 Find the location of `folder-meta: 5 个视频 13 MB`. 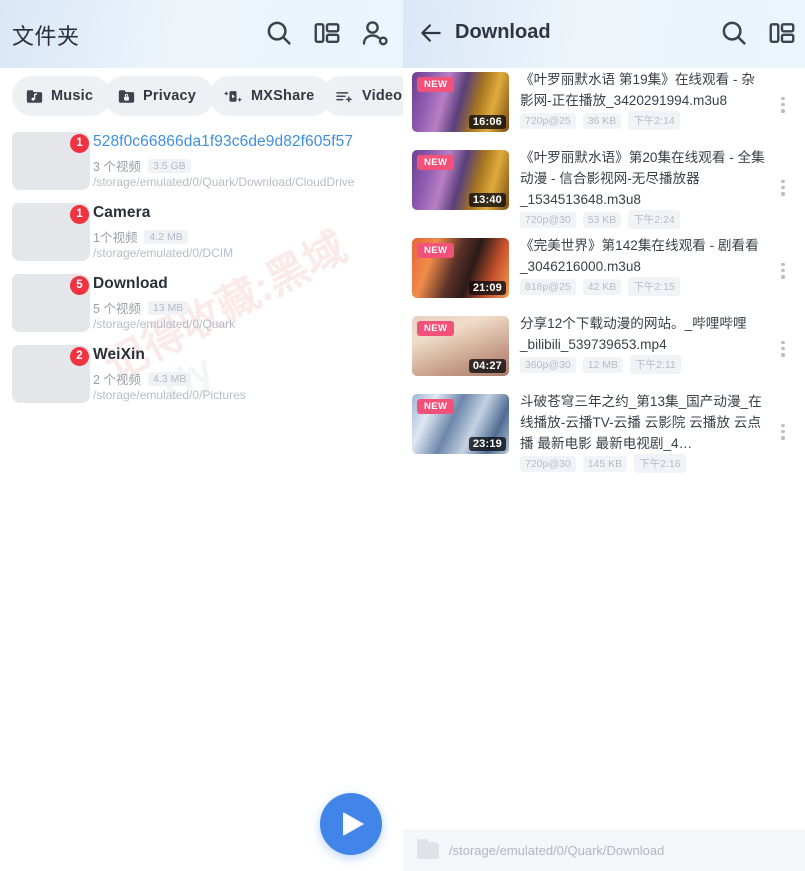

folder-meta: 5 个视频 13 MB is located at coordinates (141, 307).